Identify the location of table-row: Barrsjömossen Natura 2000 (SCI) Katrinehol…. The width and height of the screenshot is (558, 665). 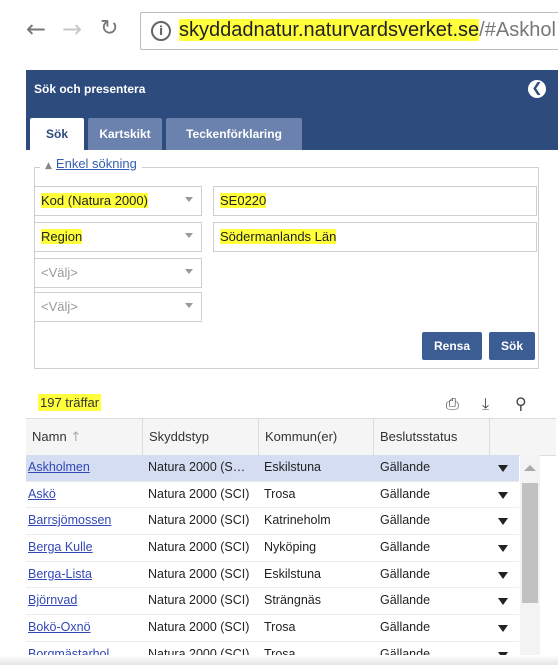
(272, 522).